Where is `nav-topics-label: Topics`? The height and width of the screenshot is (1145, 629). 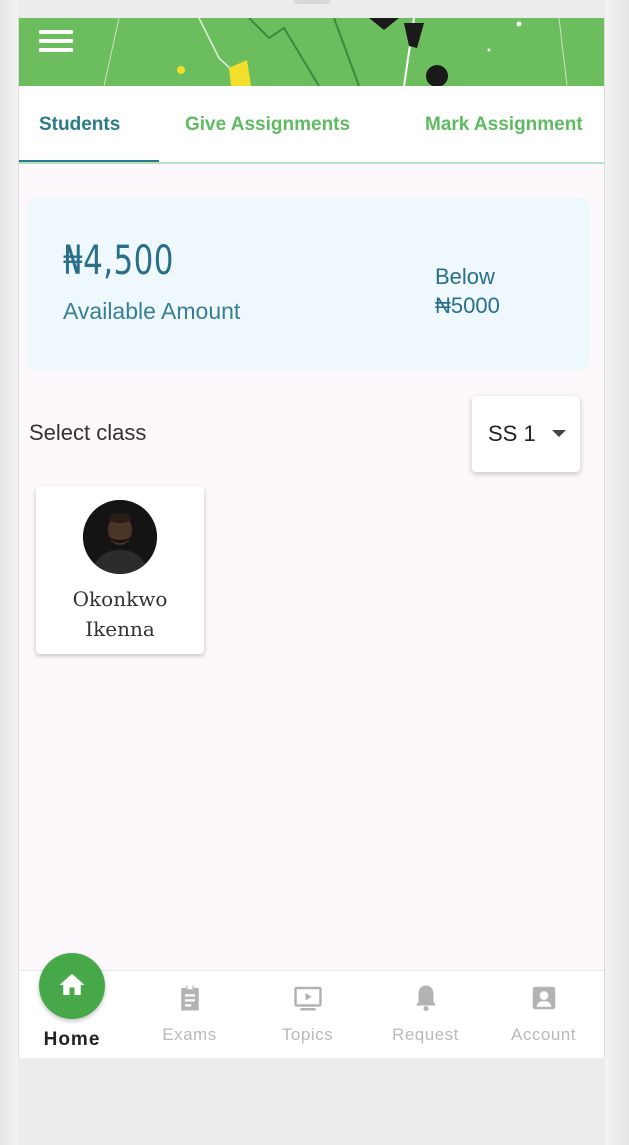
nav-topics-label: Topics is located at coordinates (307, 1034).